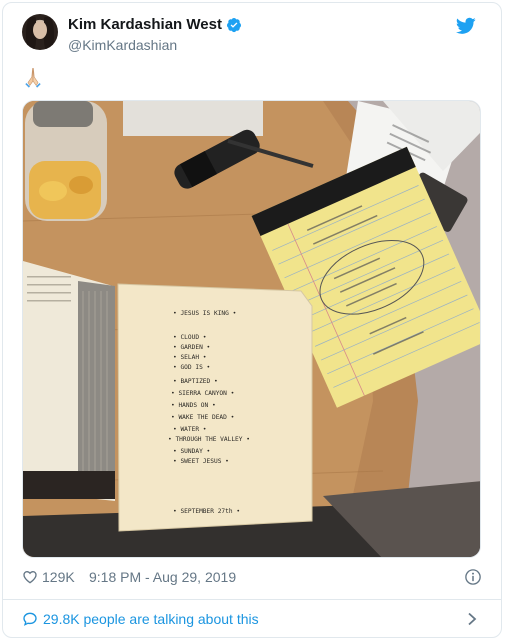  What do you see at coordinates (30, 577) in the screenshot?
I see `heart-icon` at bounding box center [30, 577].